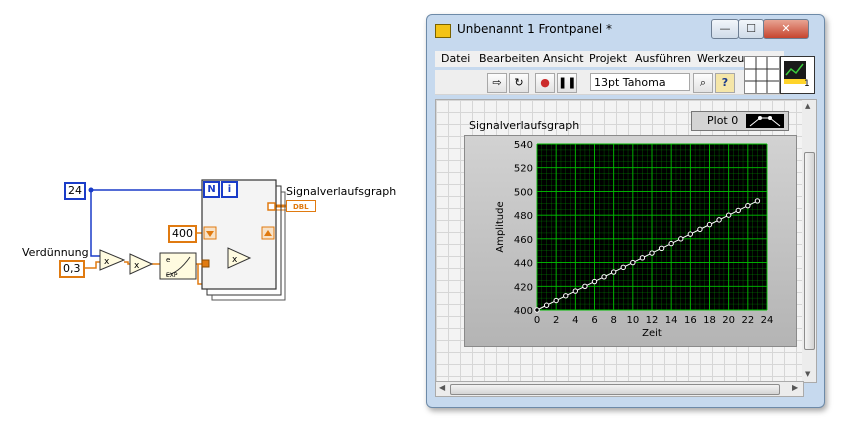  Describe the element at coordinates (172, 275) in the screenshot. I see `svg-text: EXP` at that location.